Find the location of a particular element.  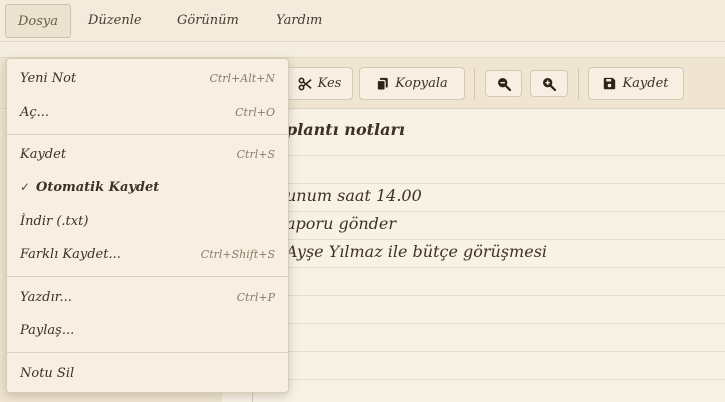

copy-label: Kopyala is located at coordinates (421, 83).